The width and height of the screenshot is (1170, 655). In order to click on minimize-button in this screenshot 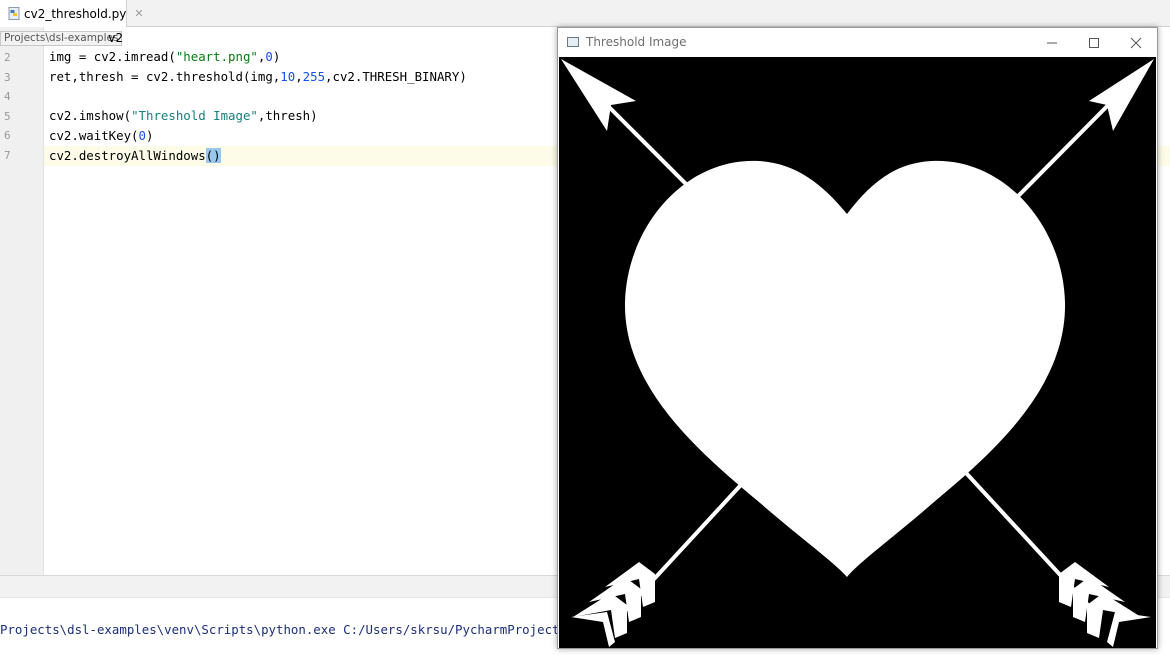, I will do `click(1052, 42)`.